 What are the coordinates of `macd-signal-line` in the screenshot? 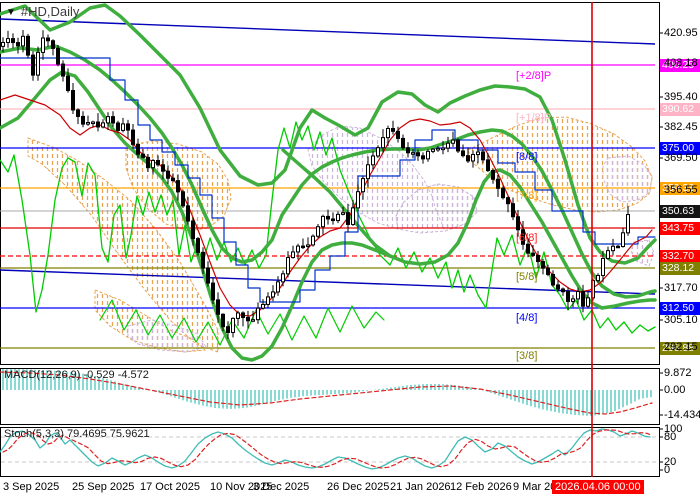 It's located at (326, 393).